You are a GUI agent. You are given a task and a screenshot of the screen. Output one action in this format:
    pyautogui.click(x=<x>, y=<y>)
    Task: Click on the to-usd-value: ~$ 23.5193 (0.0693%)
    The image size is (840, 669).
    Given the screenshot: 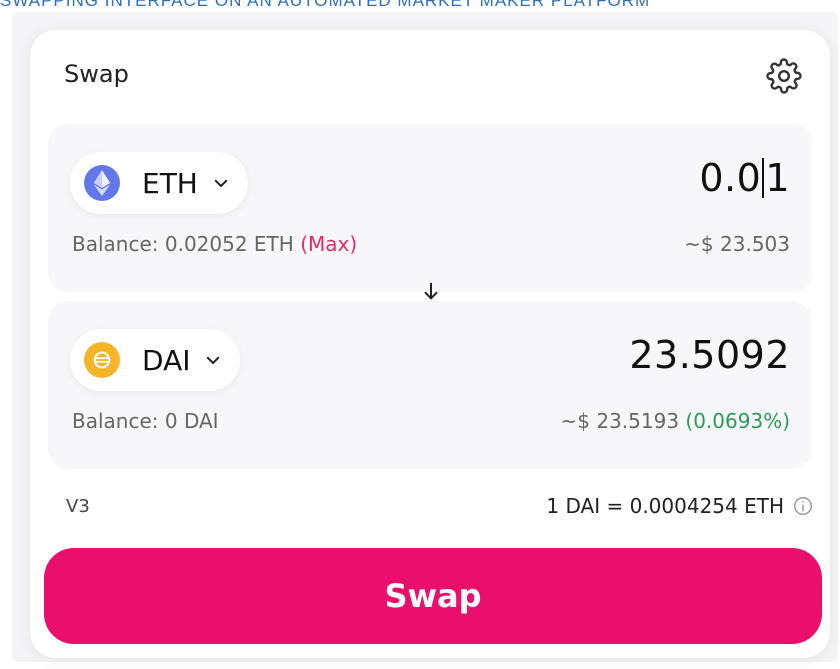 What is the action you would take?
    pyautogui.click(x=676, y=421)
    